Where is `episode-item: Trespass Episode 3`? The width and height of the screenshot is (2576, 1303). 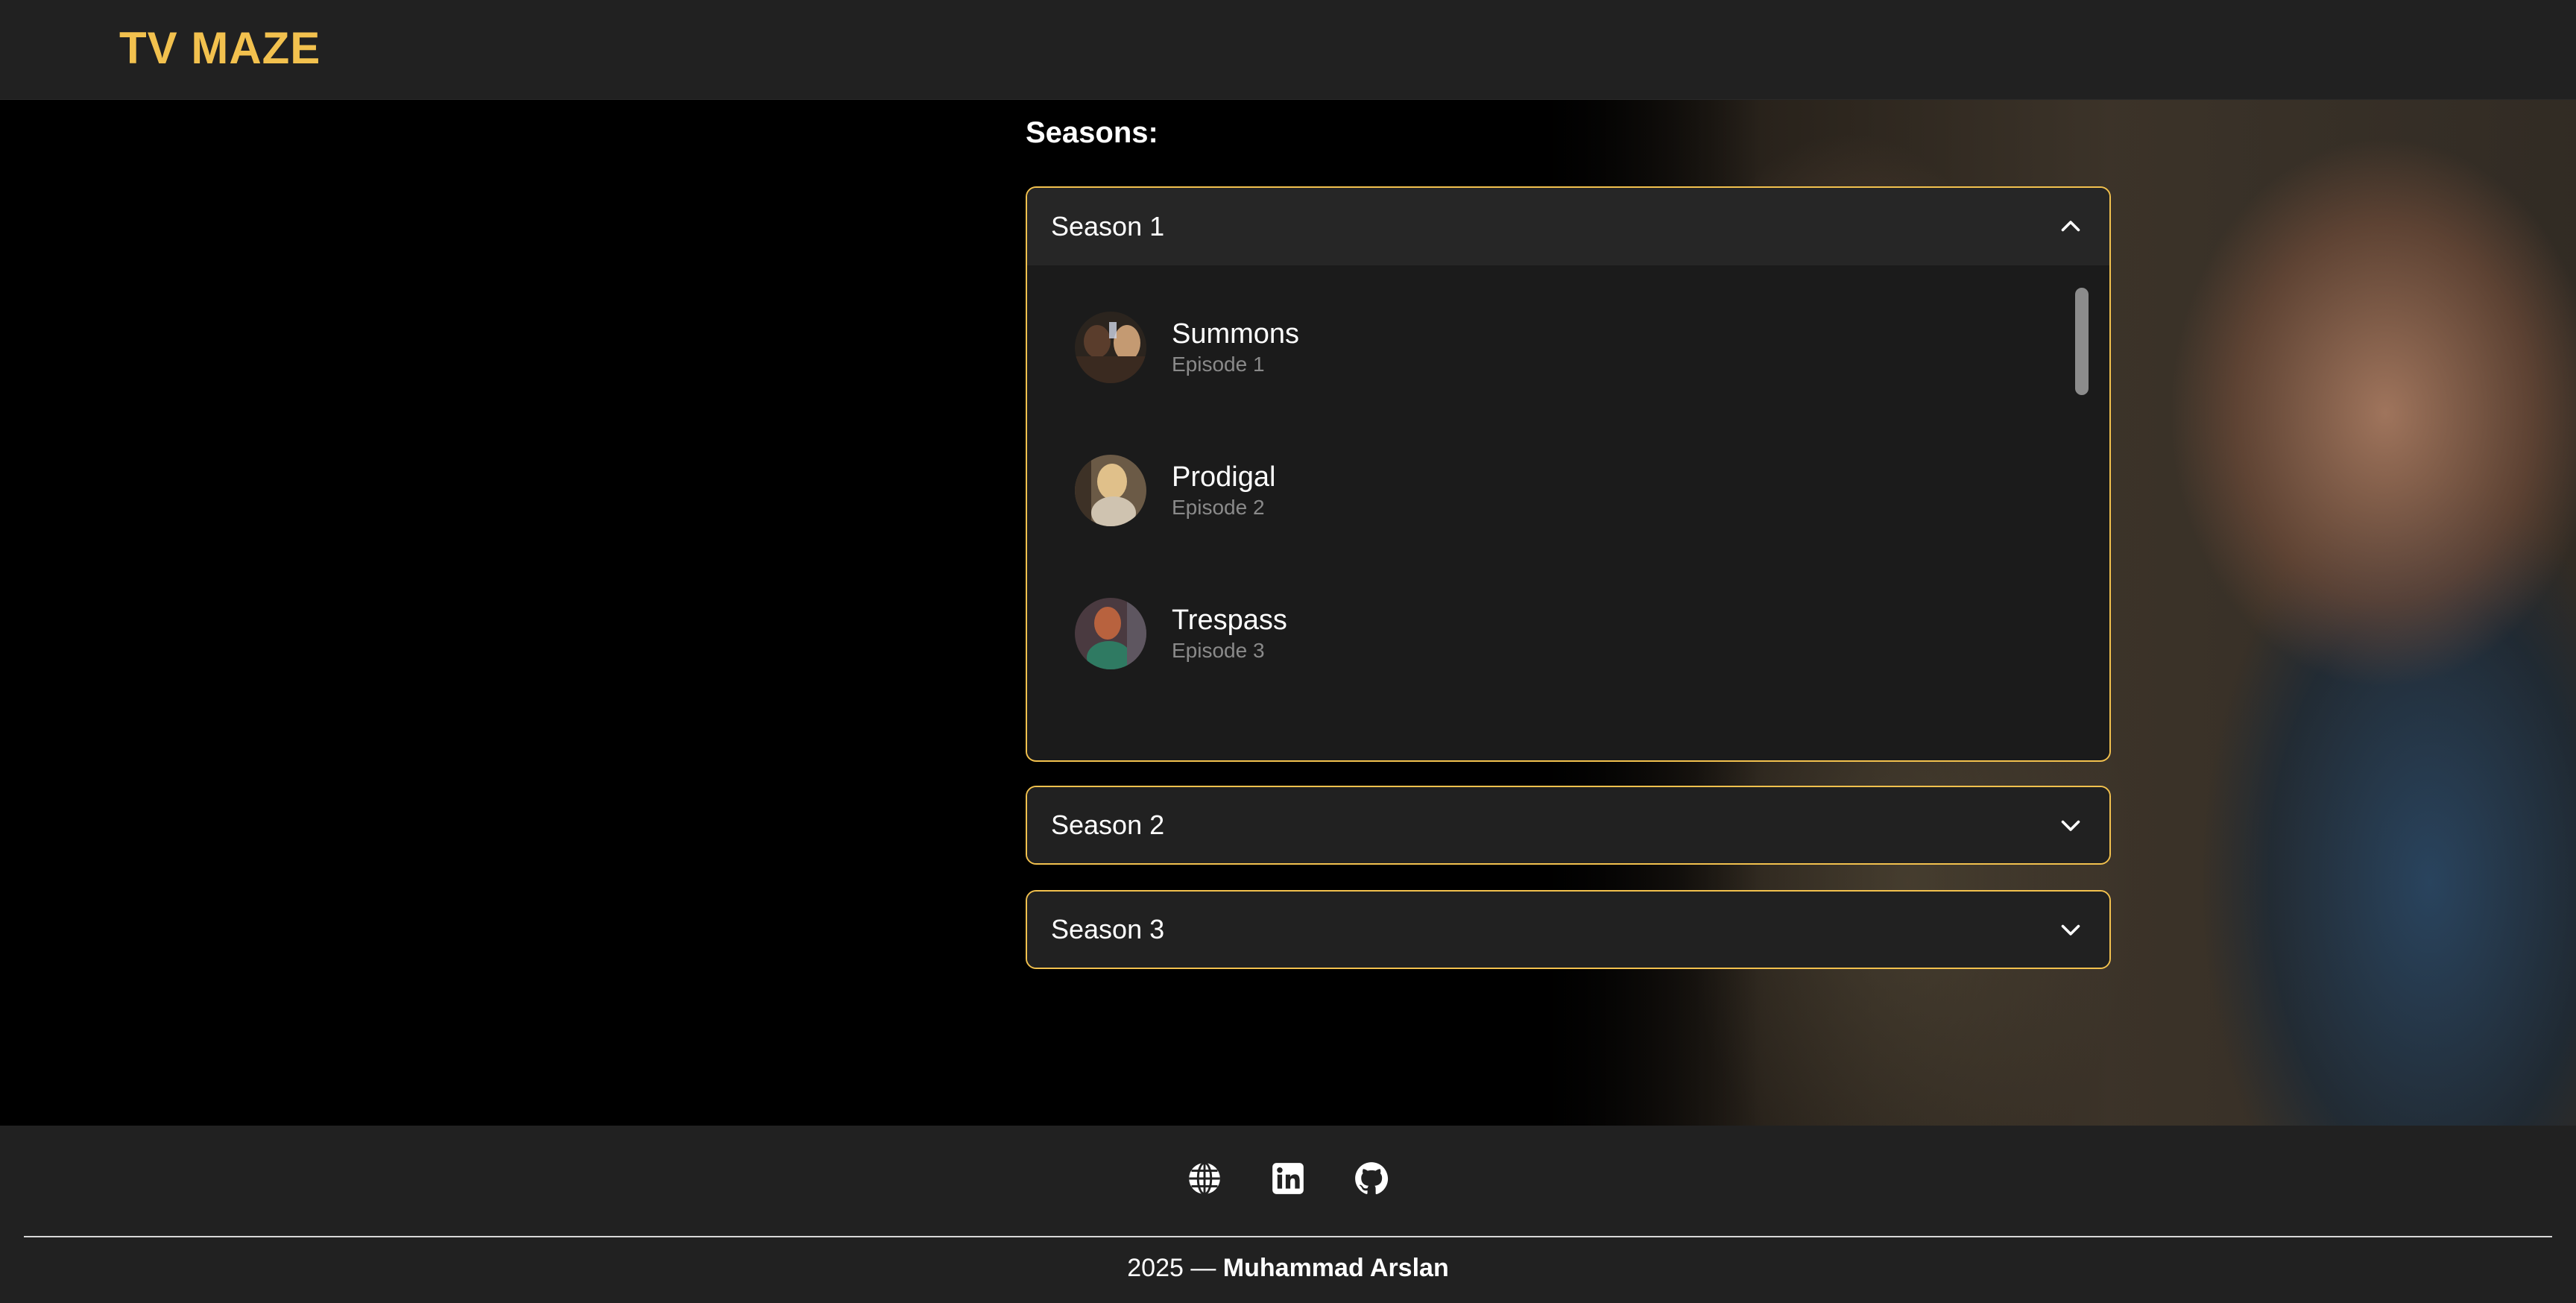 episode-item: Trespass Episode 3 is located at coordinates (1522, 633).